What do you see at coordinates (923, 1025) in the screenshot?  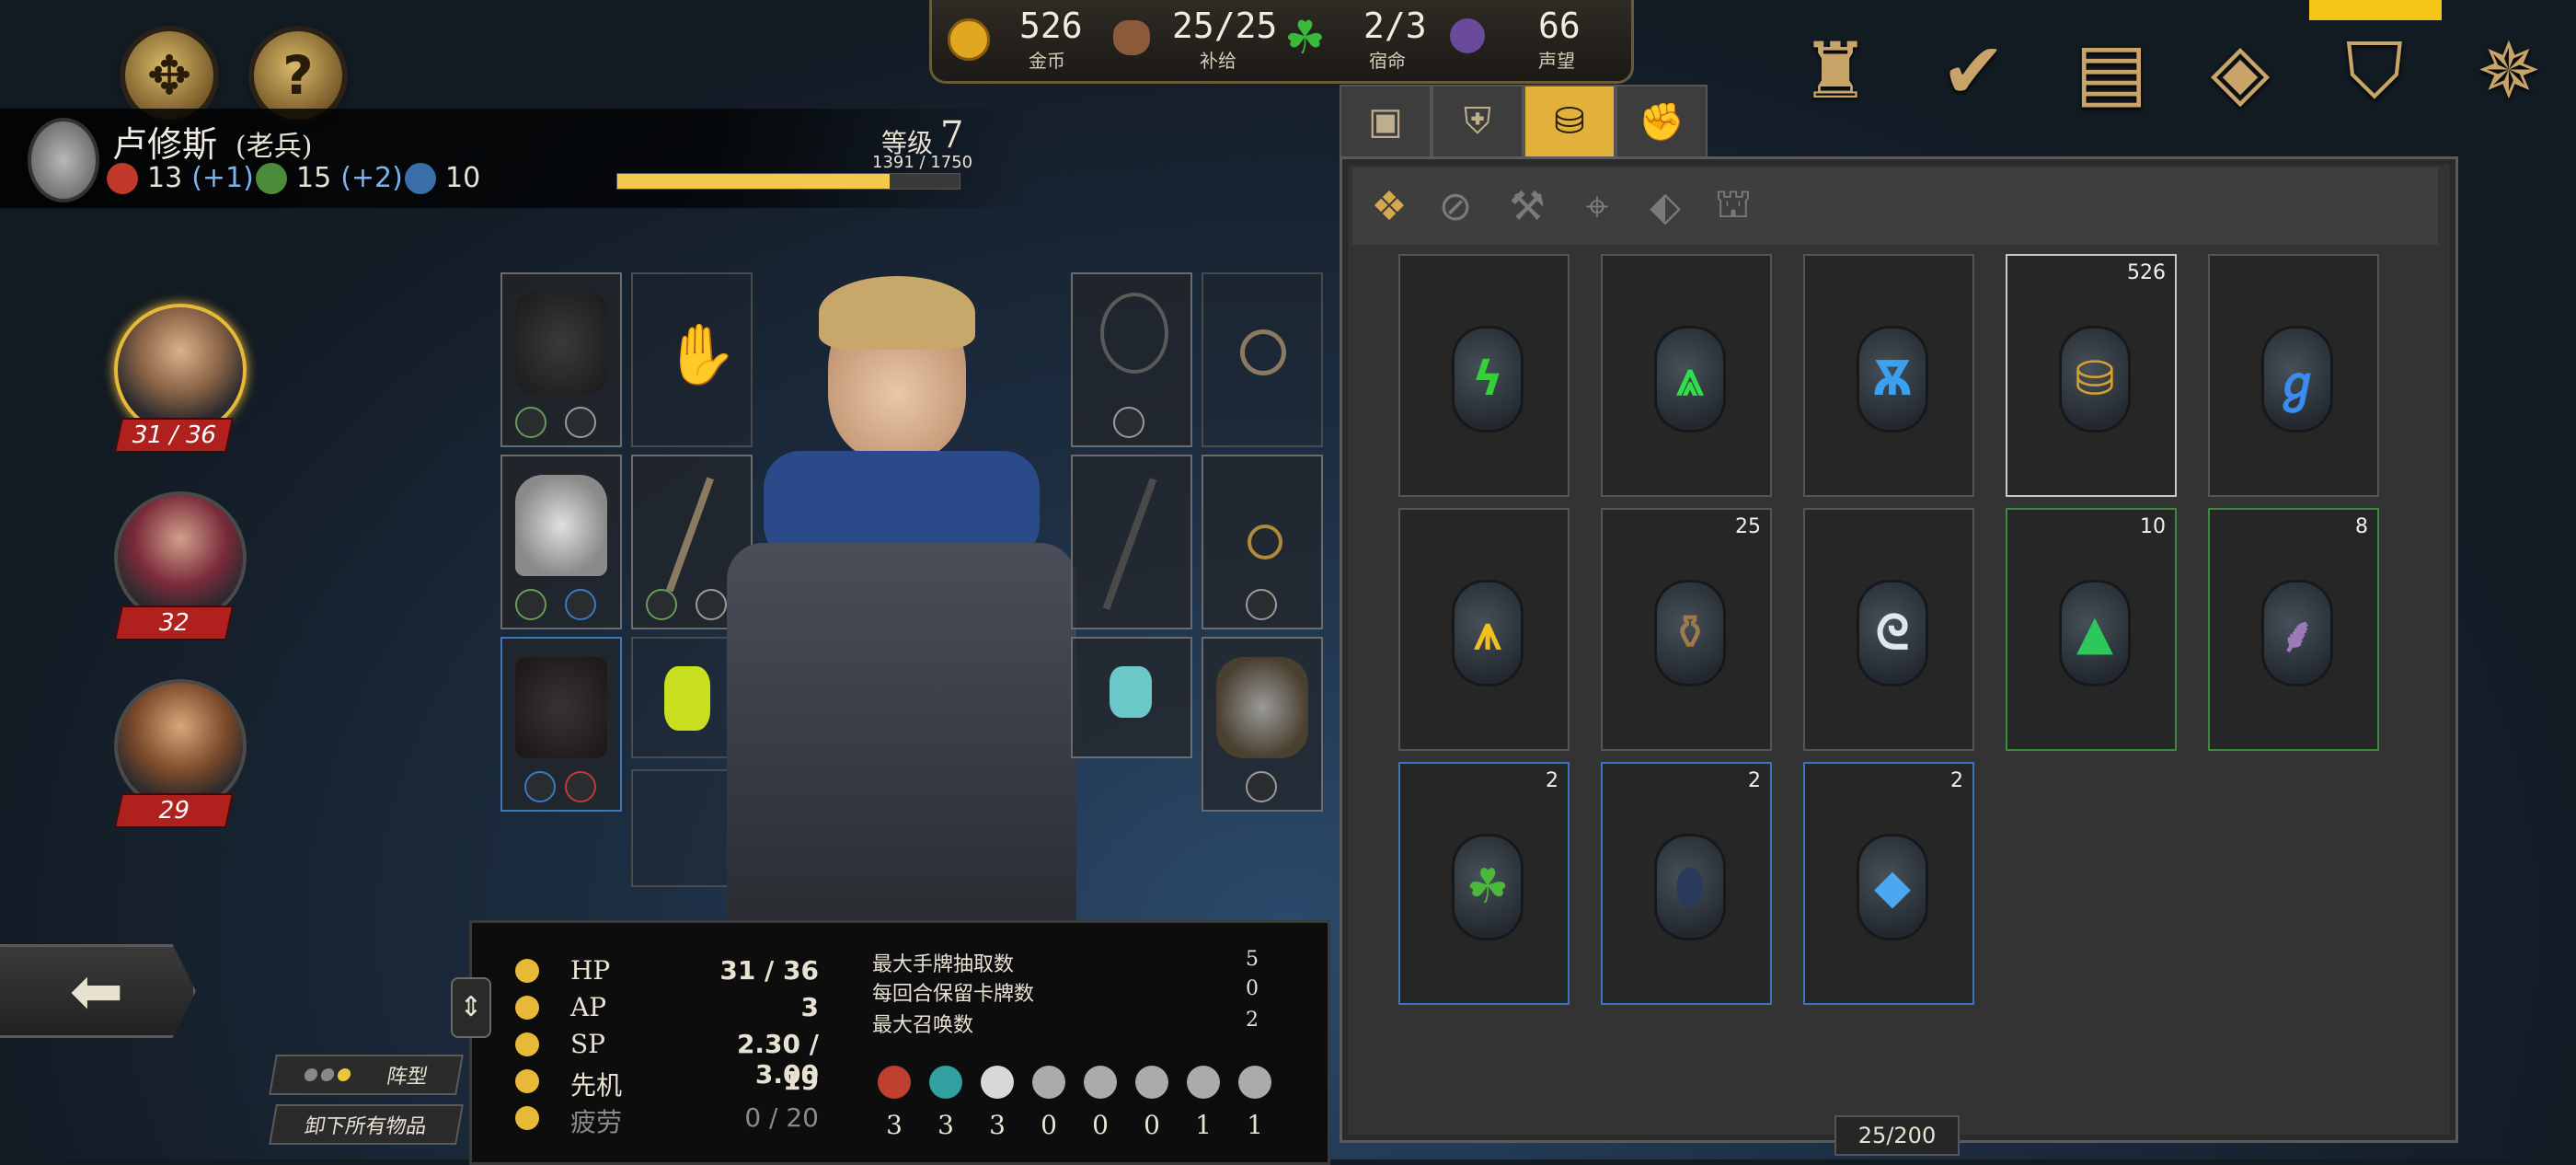 I see `counter-label: 最大召唤数` at bounding box center [923, 1025].